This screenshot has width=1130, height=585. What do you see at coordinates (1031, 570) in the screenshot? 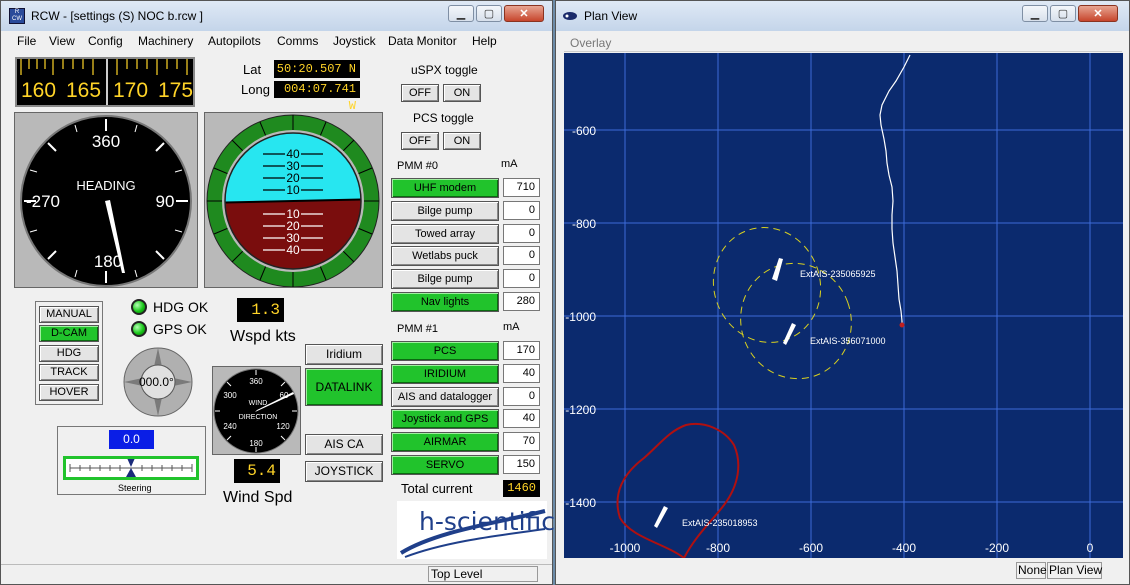
I see `status-none: None` at bounding box center [1031, 570].